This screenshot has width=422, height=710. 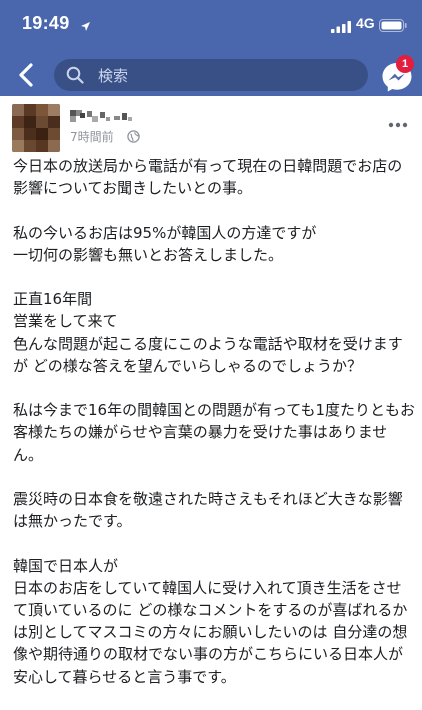 What do you see at coordinates (393, 26) in the screenshot?
I see `battery-icon` at bounding box center [393, 26].